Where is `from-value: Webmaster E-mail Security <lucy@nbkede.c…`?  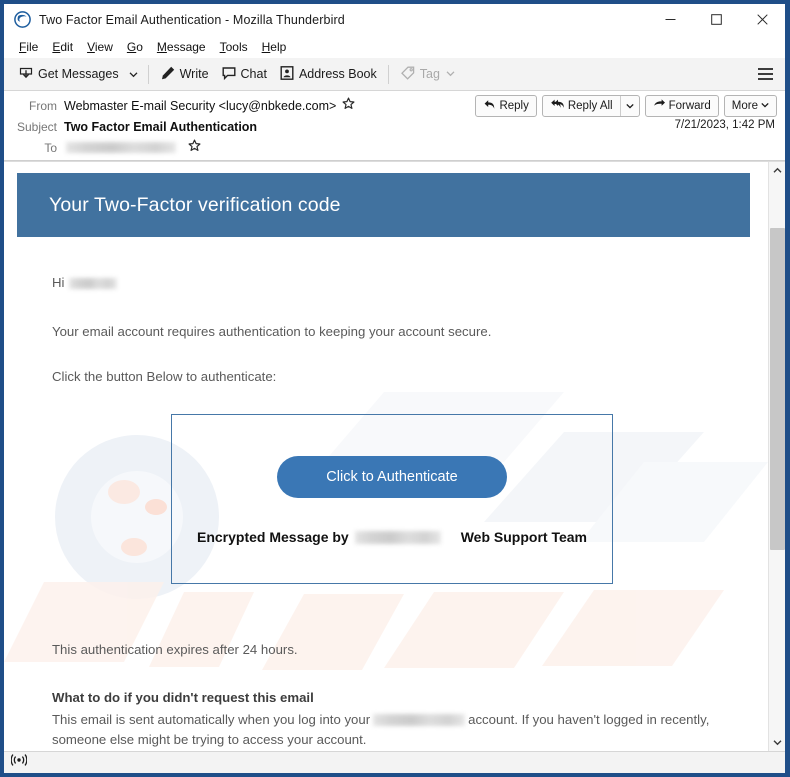
from-value: Webmaster E-mail Security <lucy@nbkede.c… is located at coordinates (200, 106).